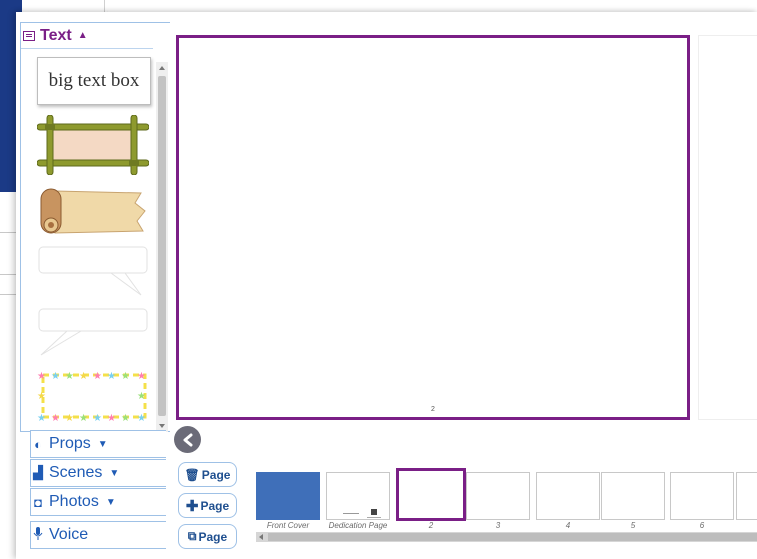 This screenshot has height=559, width=757. What do you see at coordinates (94, 396) in the screenshot?
I see `star-frame-thumbnail: ★ ★ ★ ★ ★ ★ ★ ★ ★ ★ ★ ★ ★ ★ ★ ★ ★ ★` at bounding box center [94, 396].